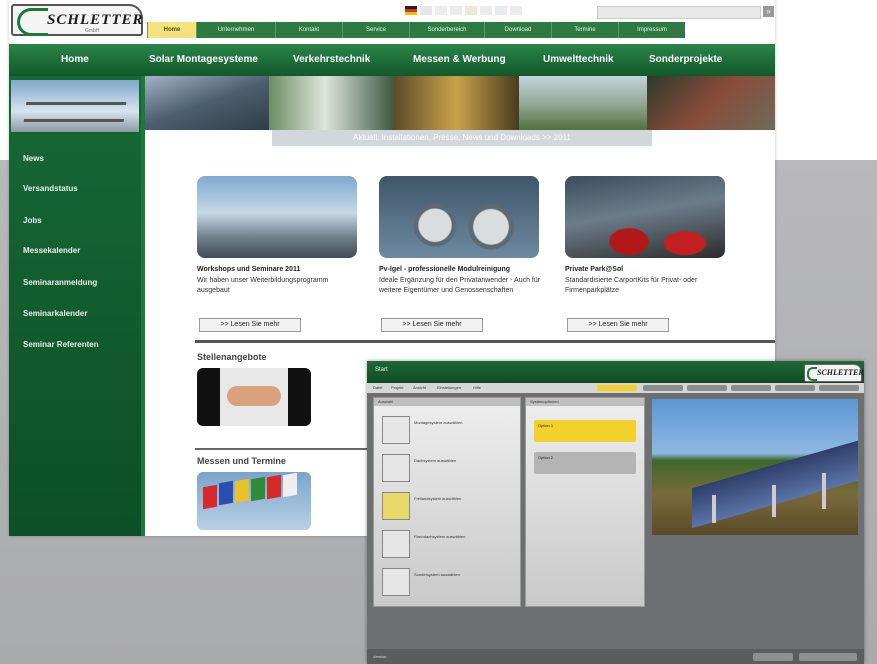 This screenshot has height=664, width=877. What do you see at coordinates (232, 357) in the screenshot?
I see `section-title-jobs: Stellenangebote` at bounding box center [232, 357].